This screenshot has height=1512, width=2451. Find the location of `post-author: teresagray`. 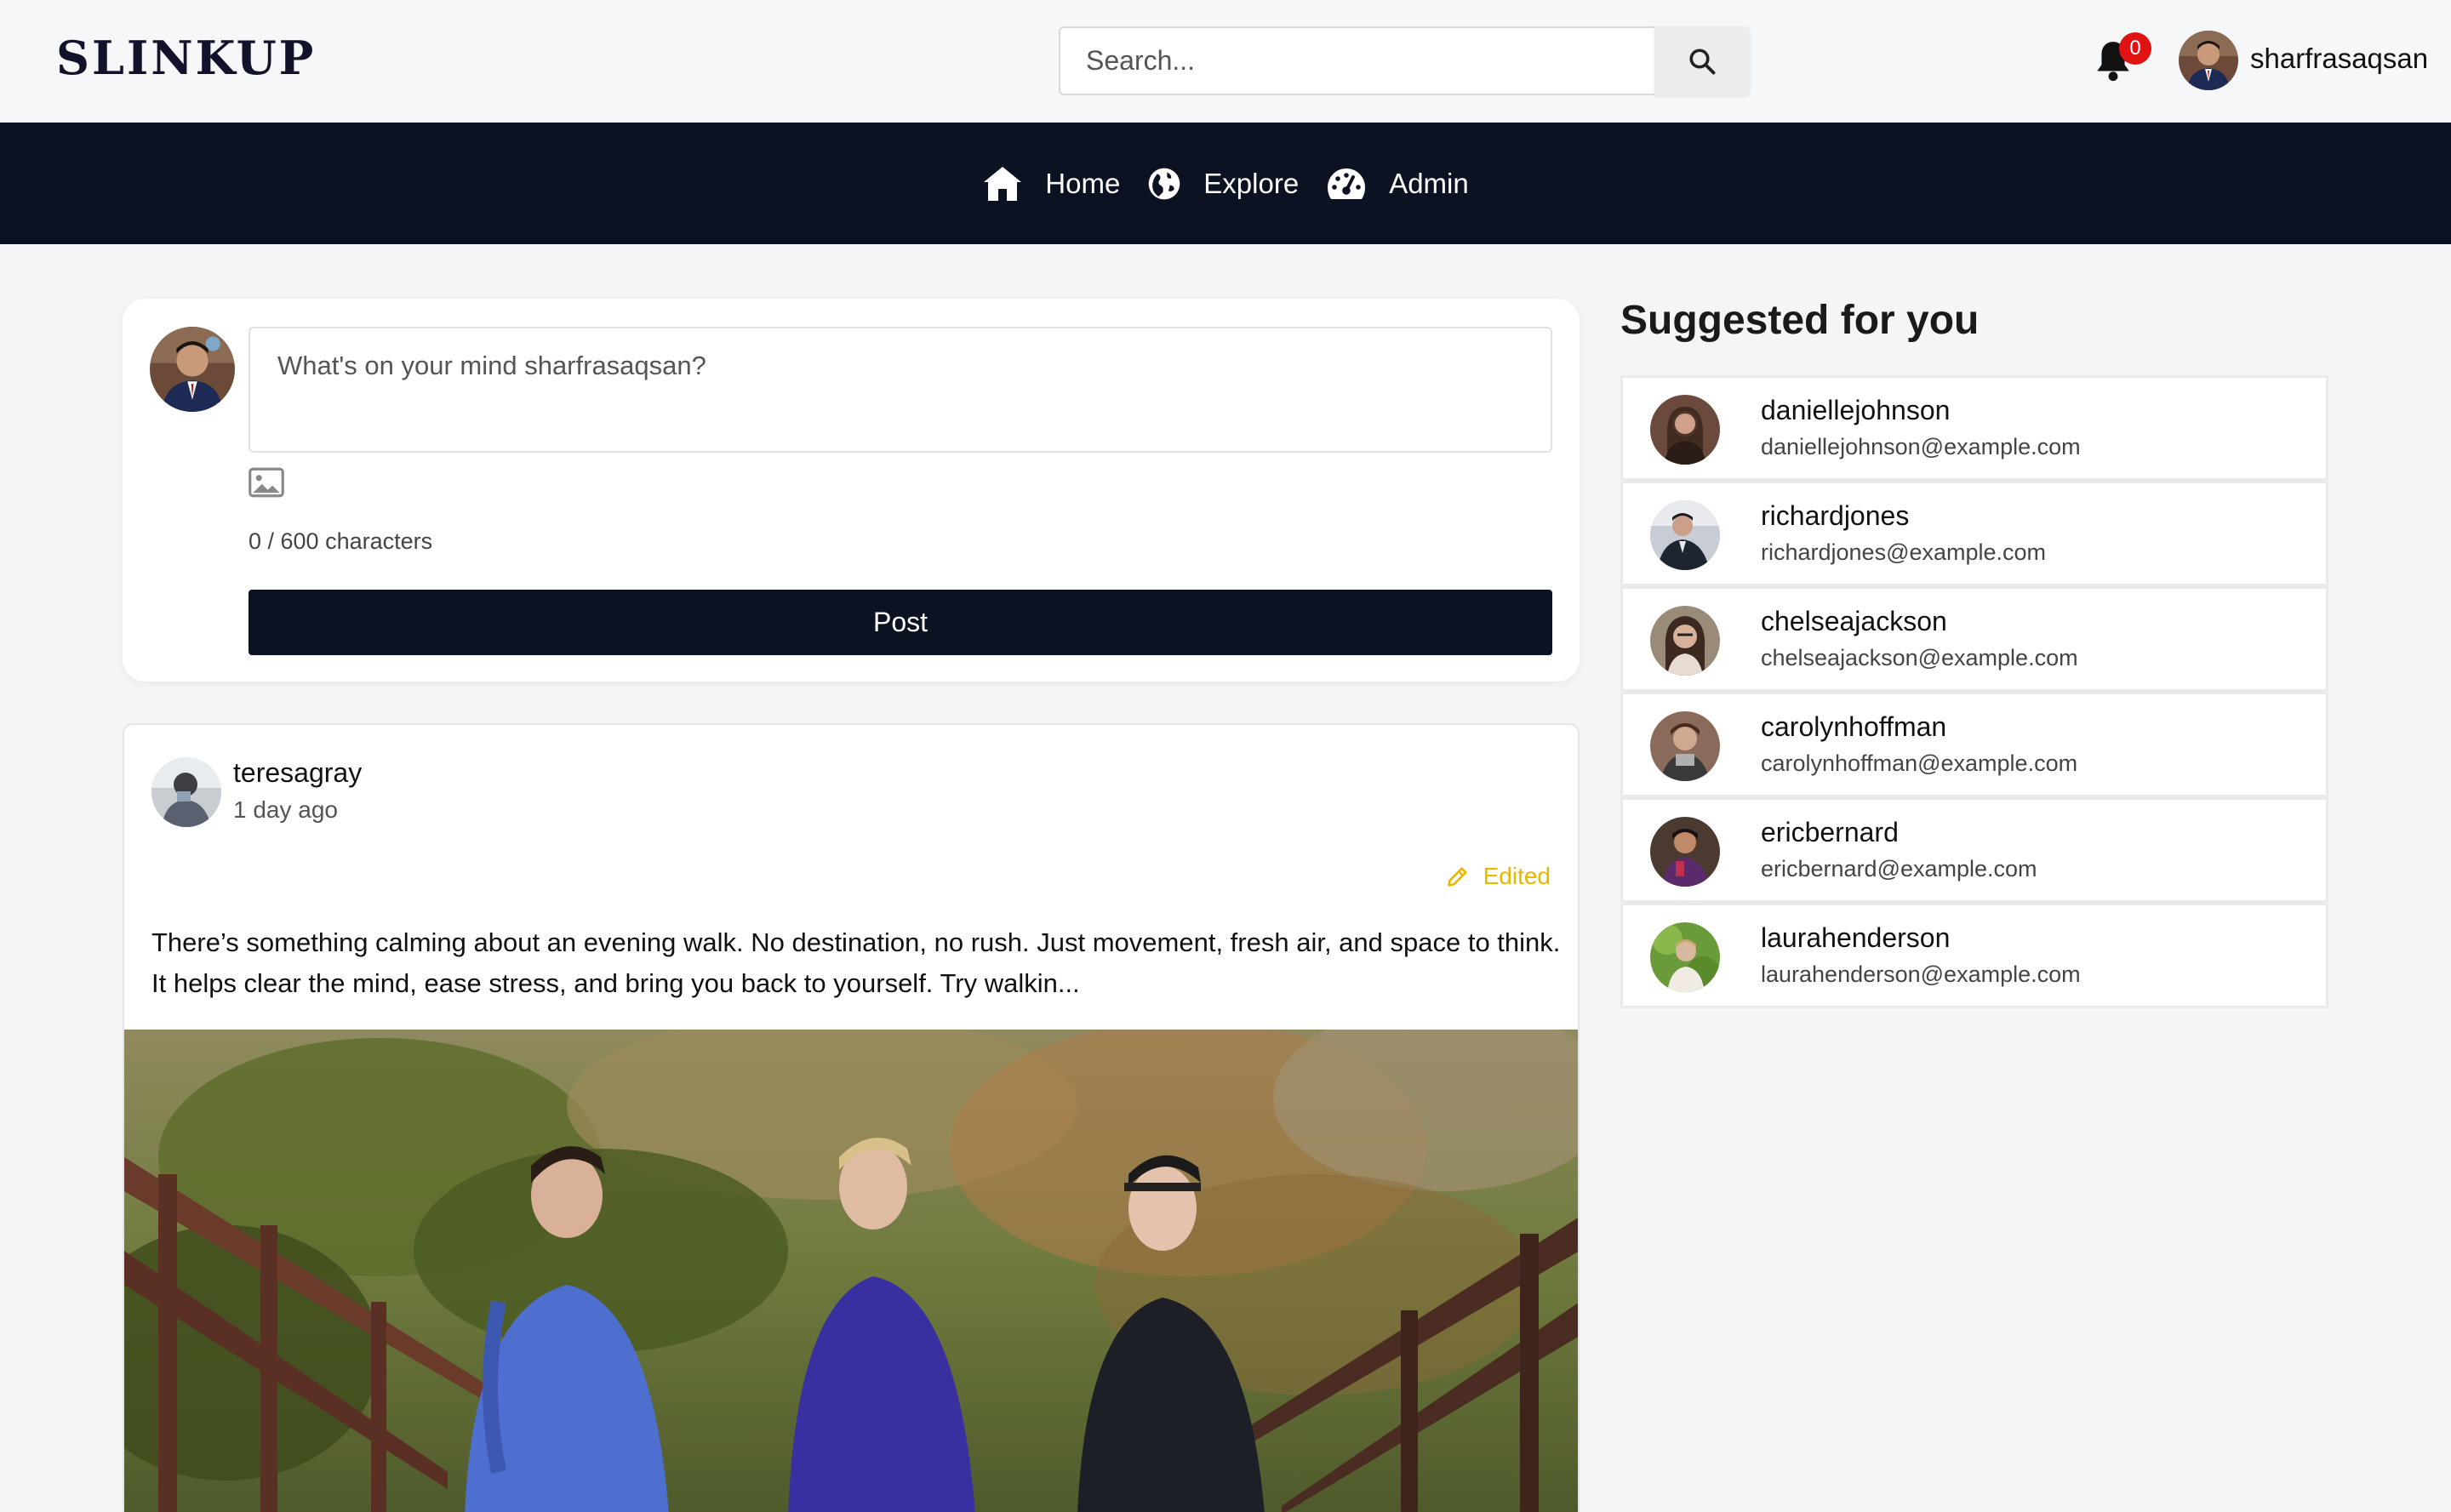

post-author: teresagray is located at coordinates (297, 773).